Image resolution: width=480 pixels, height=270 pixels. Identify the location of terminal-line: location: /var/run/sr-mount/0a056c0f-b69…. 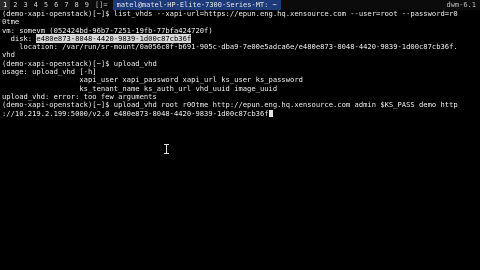
(240, 47).